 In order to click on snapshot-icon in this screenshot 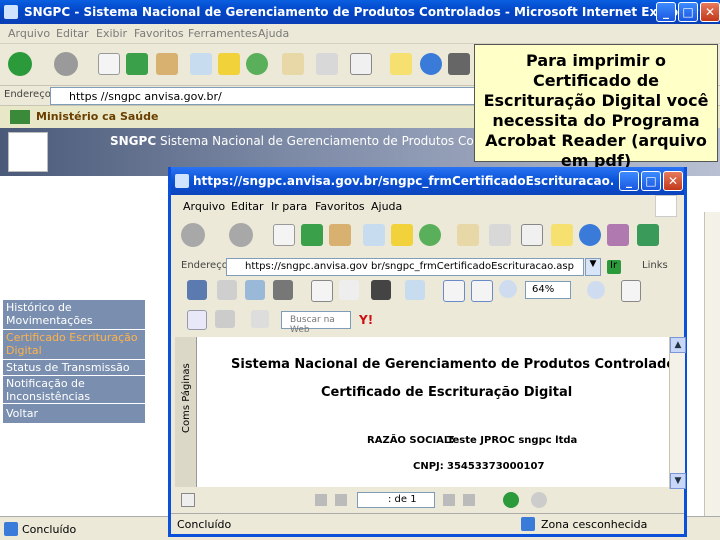, I will do `click(381, 290)`.